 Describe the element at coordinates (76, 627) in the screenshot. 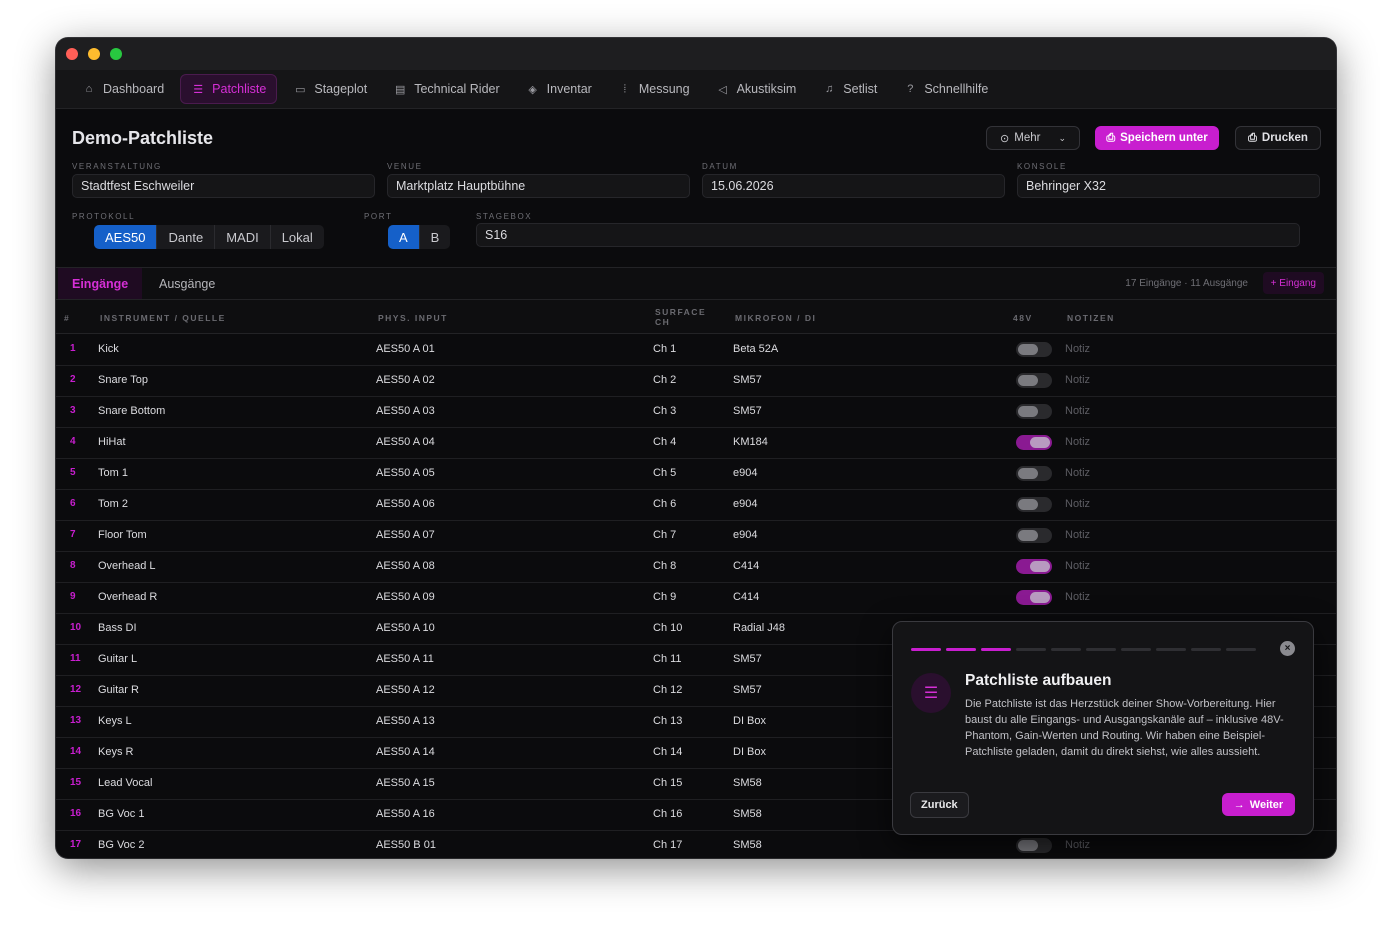

I see `row-number: 10` at that location.